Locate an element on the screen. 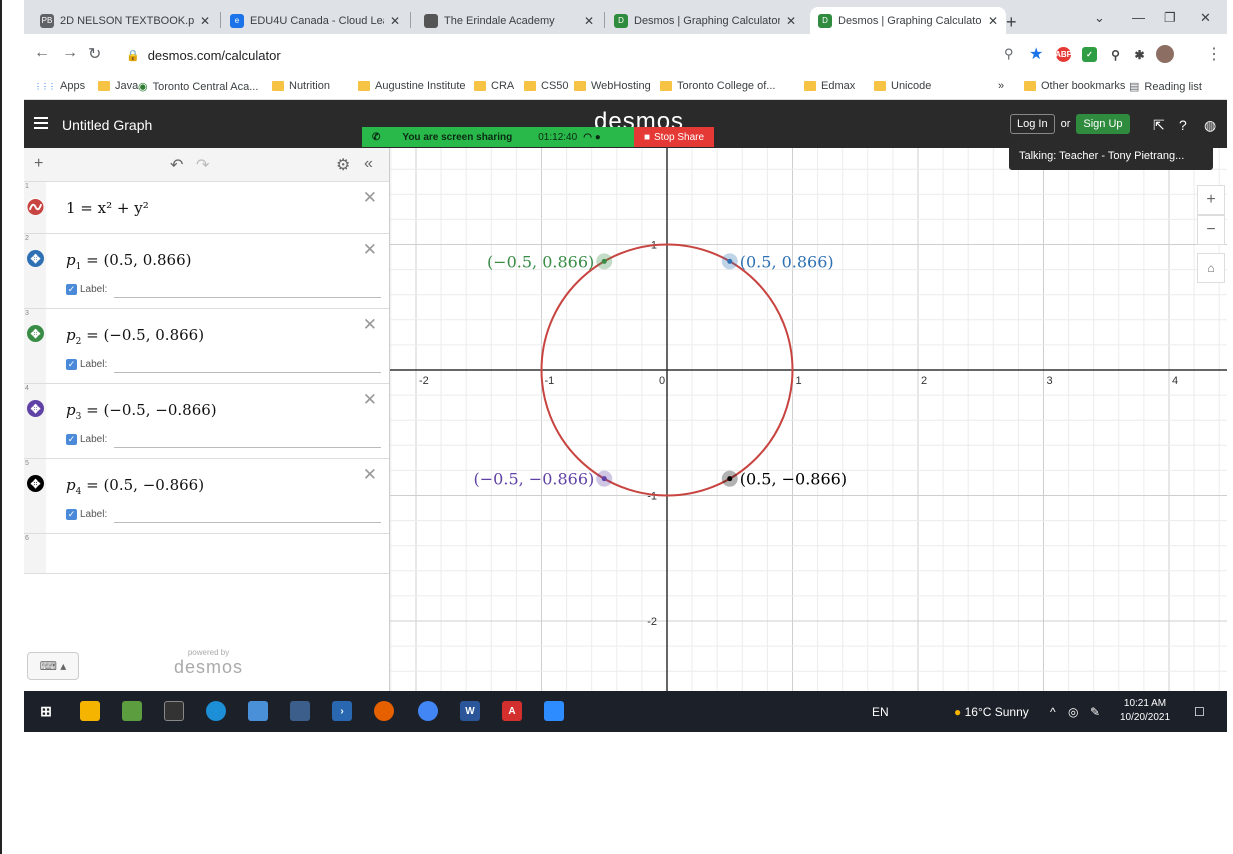  notepad-app-icon is located at coordinates (132, 711).